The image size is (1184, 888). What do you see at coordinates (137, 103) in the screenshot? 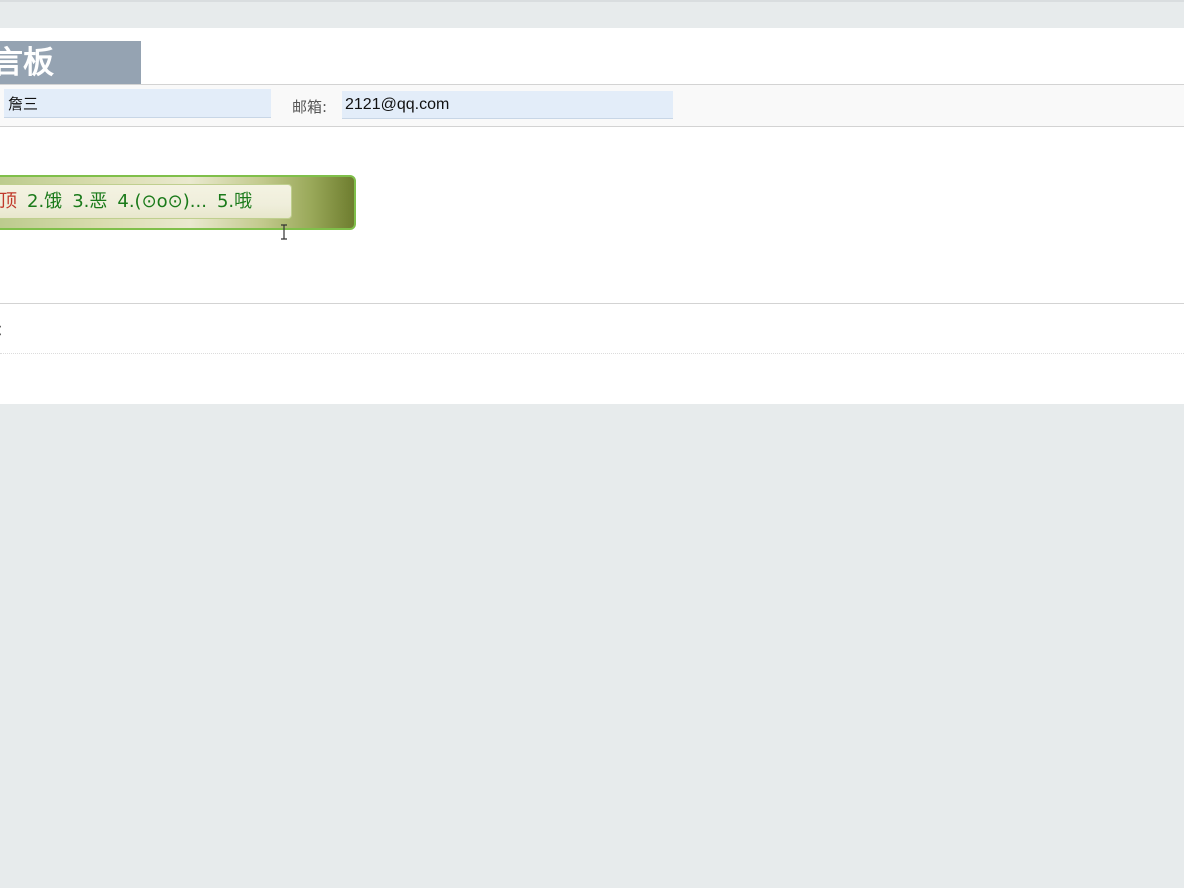
I see `name-input` at bounding box center [137, 103].